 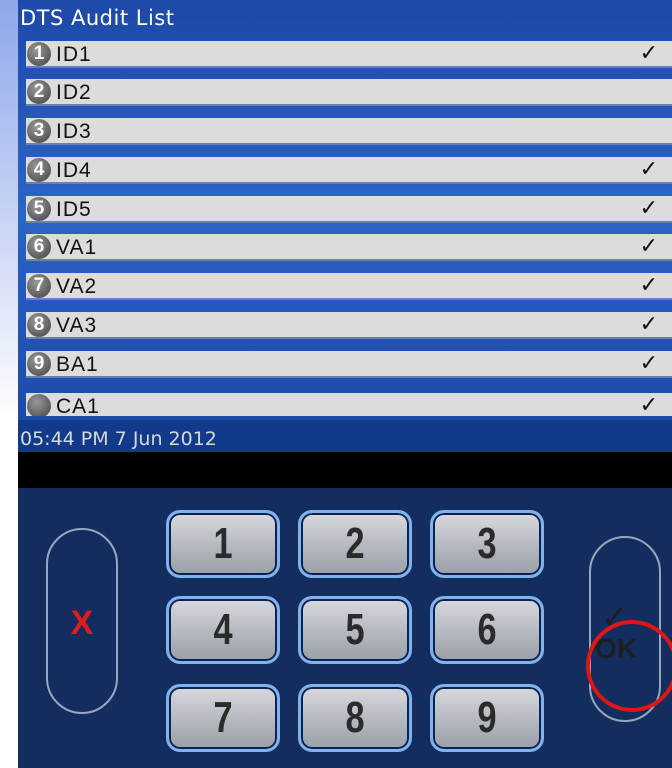 What do you see at coordinates (349, 325) in the screenshot?
I see `list-item: 8 VA3 ✓` at bounding box center [349, 325].